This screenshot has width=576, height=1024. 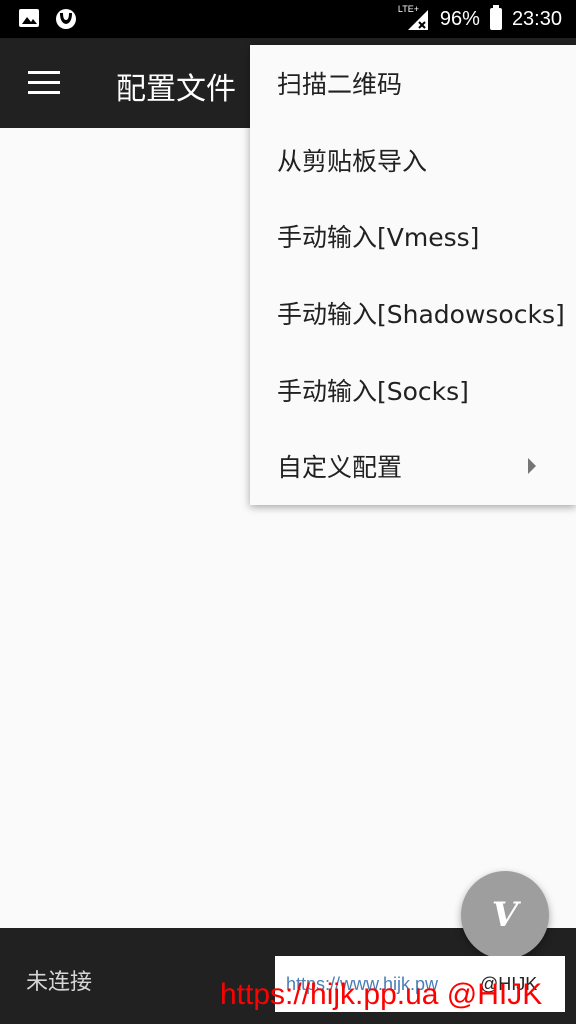 I want to click on status-bar-system: LTE+ 96% 23:30, so click(x=480, y=18).